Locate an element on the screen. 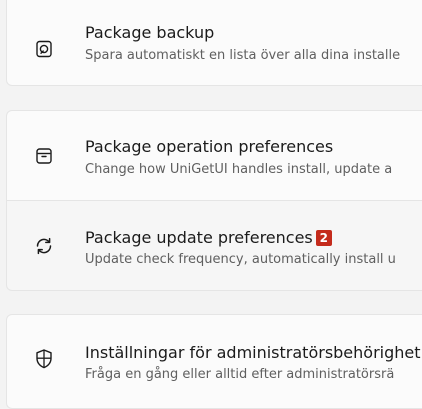  package-operation-title: Package operation preferences is located at coordinates (209, 146).